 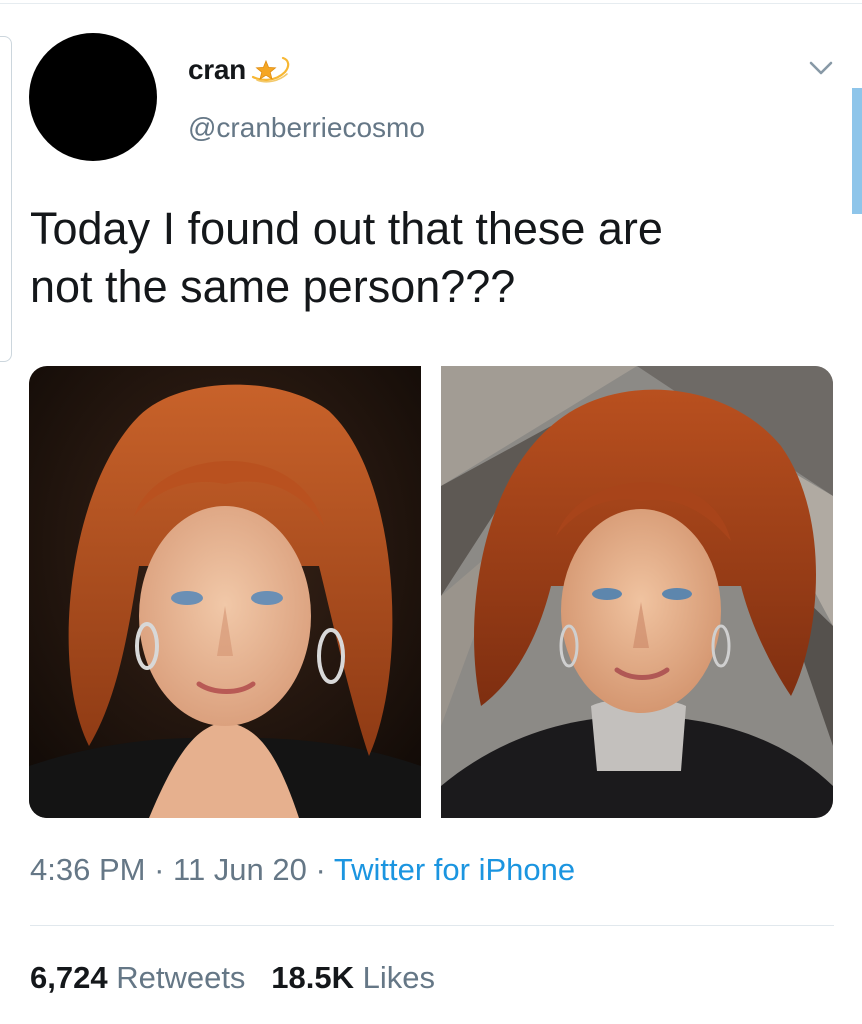 I want to click on shooting-star-emoji, so click(x=270, y=69).